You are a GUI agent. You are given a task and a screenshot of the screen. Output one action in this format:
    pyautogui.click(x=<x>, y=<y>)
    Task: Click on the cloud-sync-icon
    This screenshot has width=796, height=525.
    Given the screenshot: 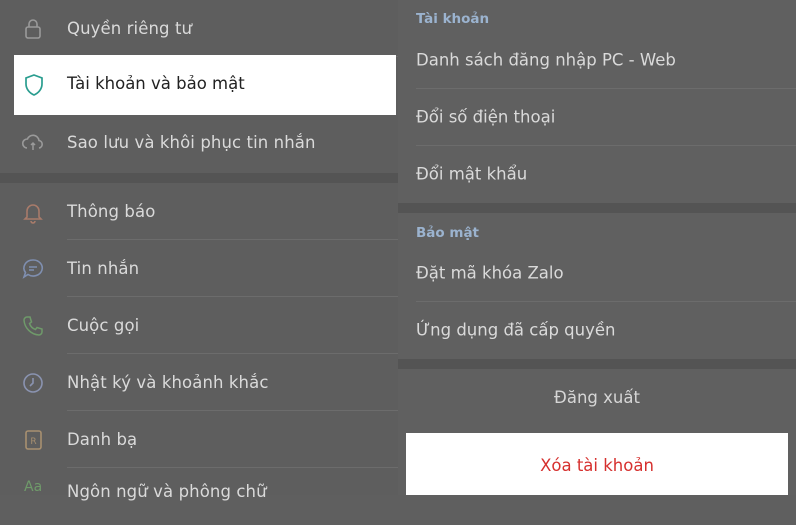 What is the action you would take?
    pyautogui.click(x=32, y=142)
    